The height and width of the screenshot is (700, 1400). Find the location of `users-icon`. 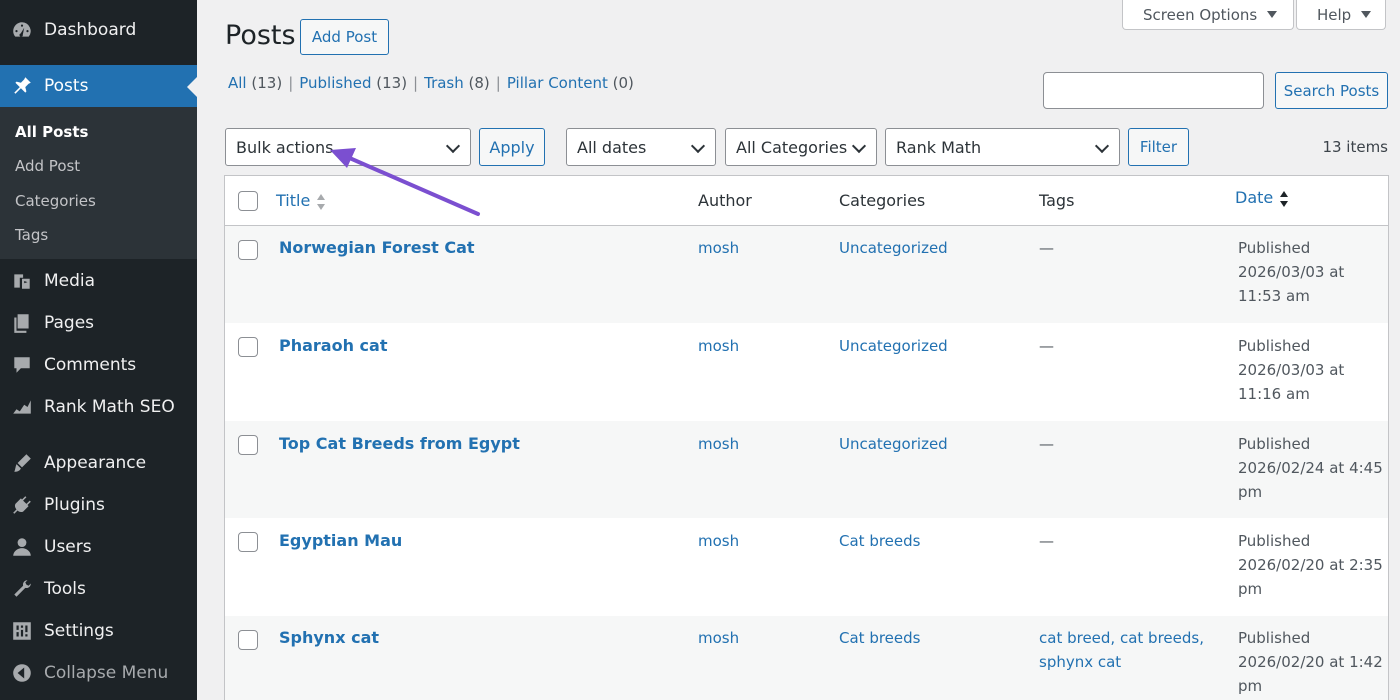

users-icon is located at coordinates (22, 547).